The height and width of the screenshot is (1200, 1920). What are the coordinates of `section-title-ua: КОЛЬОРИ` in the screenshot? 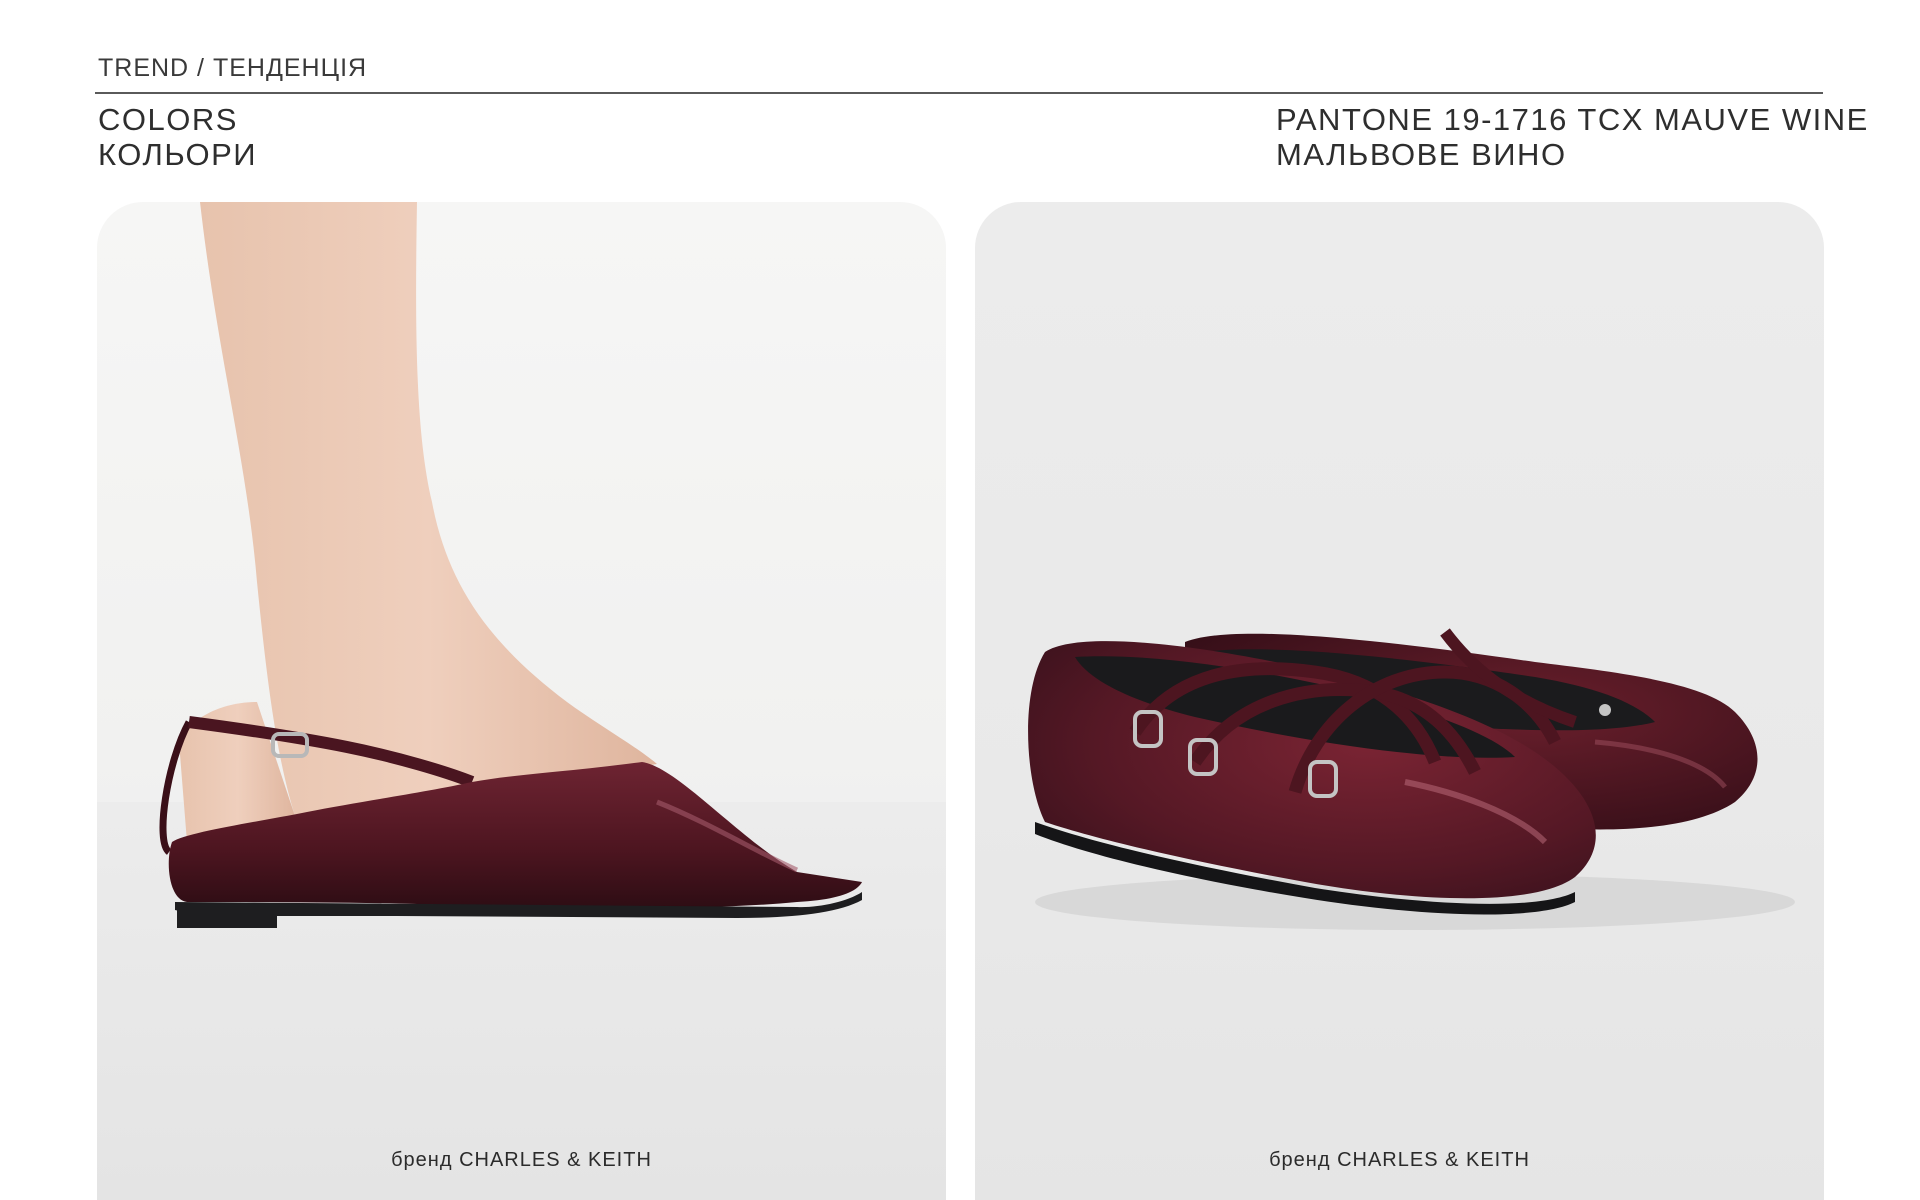 It's located at (178, 154).